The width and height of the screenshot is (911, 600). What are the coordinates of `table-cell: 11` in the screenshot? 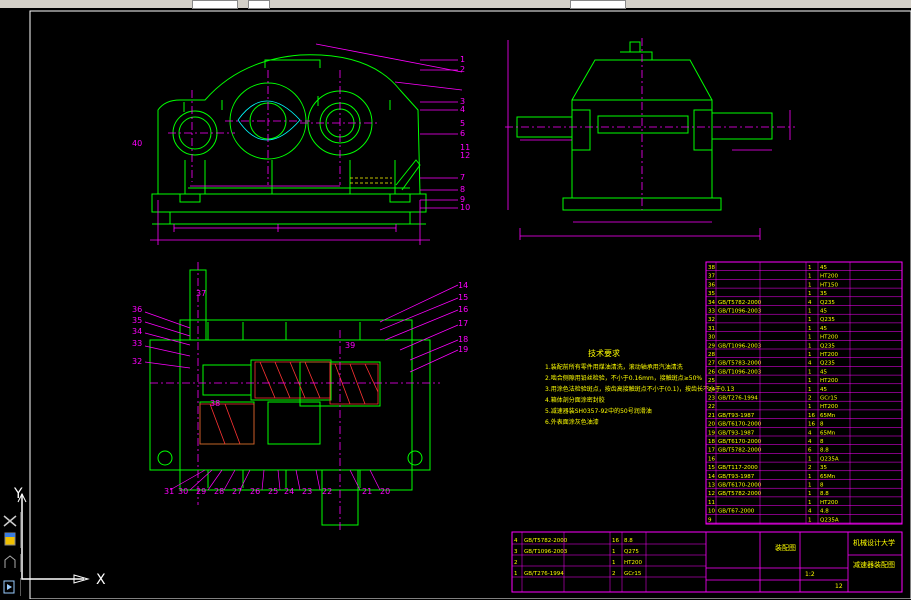 It's located at (711, 503).